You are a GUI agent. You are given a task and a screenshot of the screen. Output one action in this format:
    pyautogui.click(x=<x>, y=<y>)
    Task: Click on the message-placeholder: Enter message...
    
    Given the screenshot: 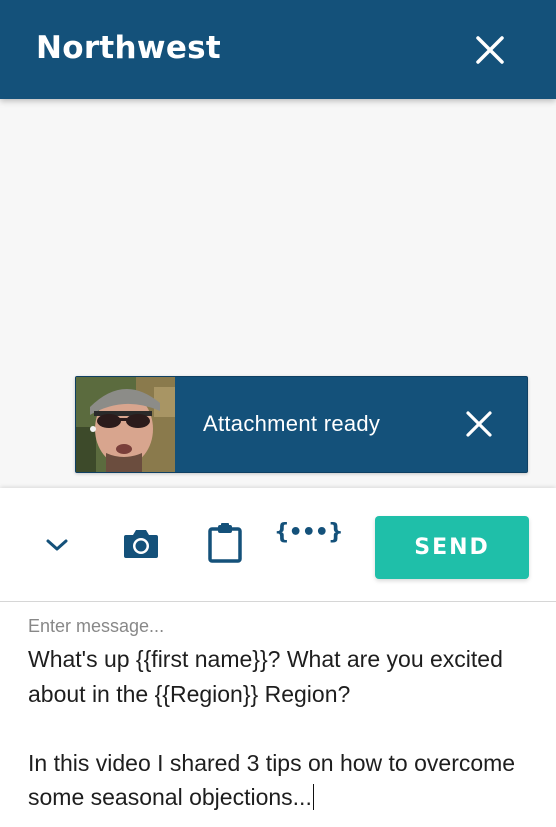 What is the action you would take?
    pyautogui.click(x=96, y=626)
    